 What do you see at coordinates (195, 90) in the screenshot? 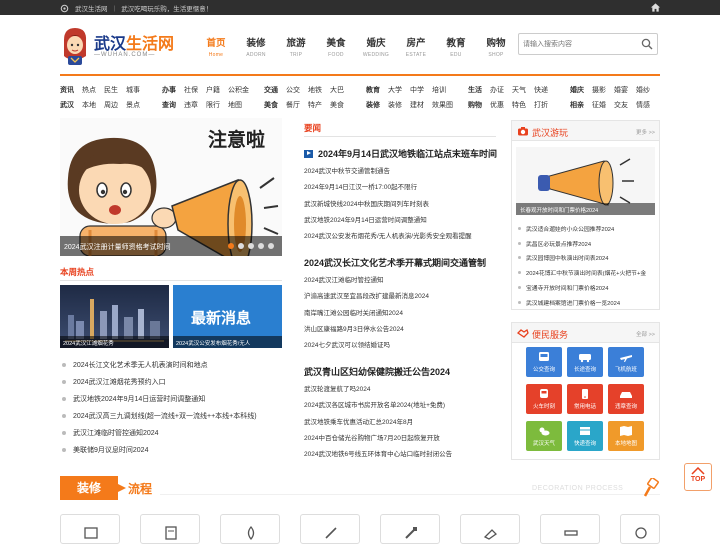
I see `category-link: 社保` at bounding box center [195, 90].